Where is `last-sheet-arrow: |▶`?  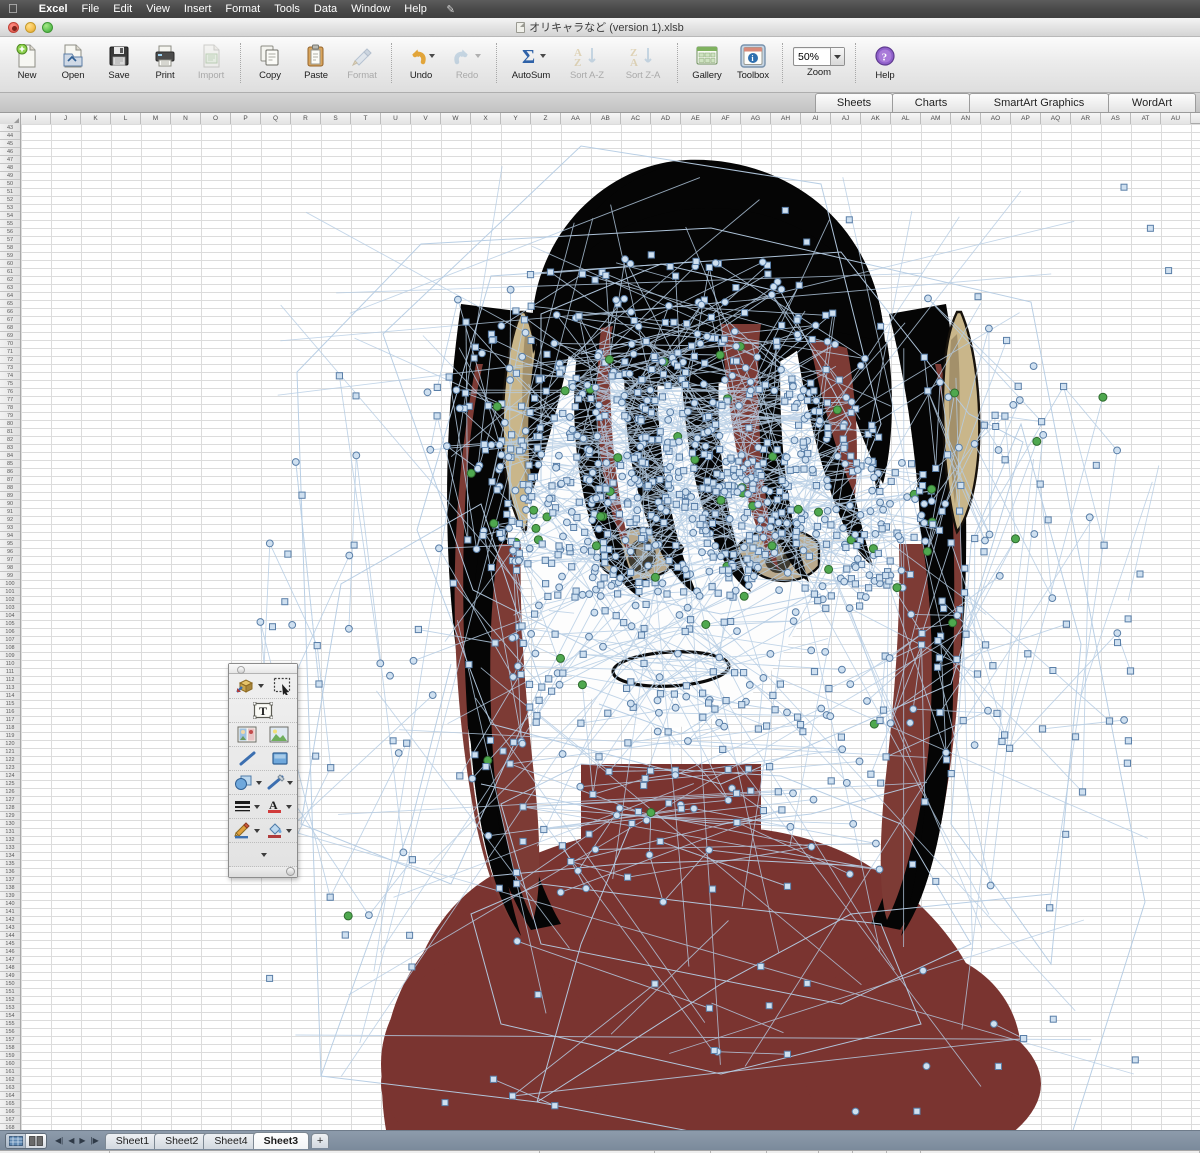
last-sheet-arrow: |▶ is located at coordinates (95, 1140).